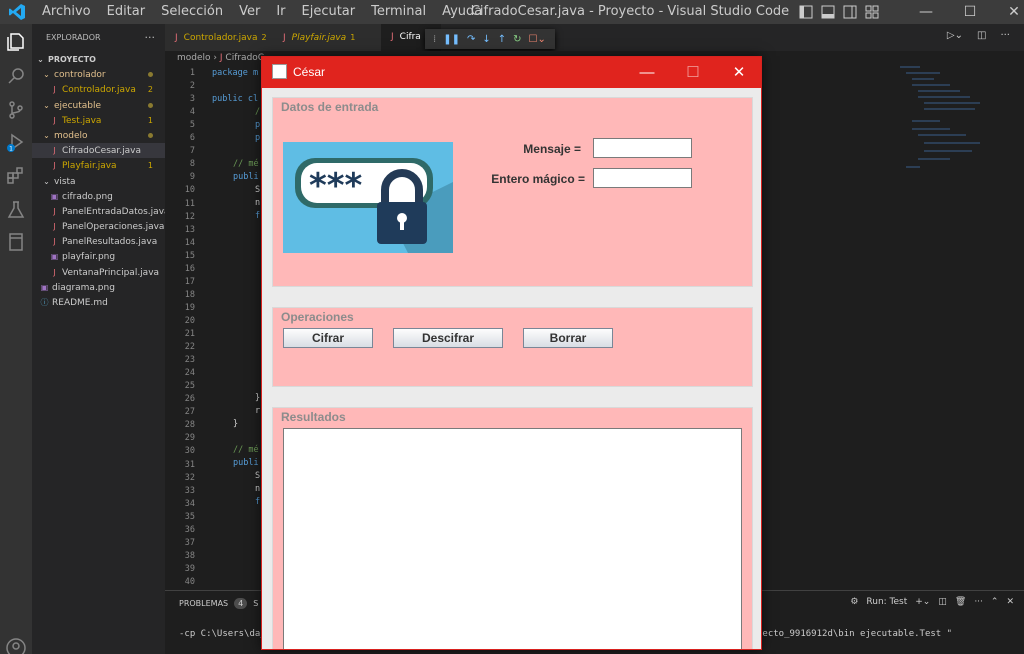  I want to click on menu-editar: Editar, so click(126, 12).